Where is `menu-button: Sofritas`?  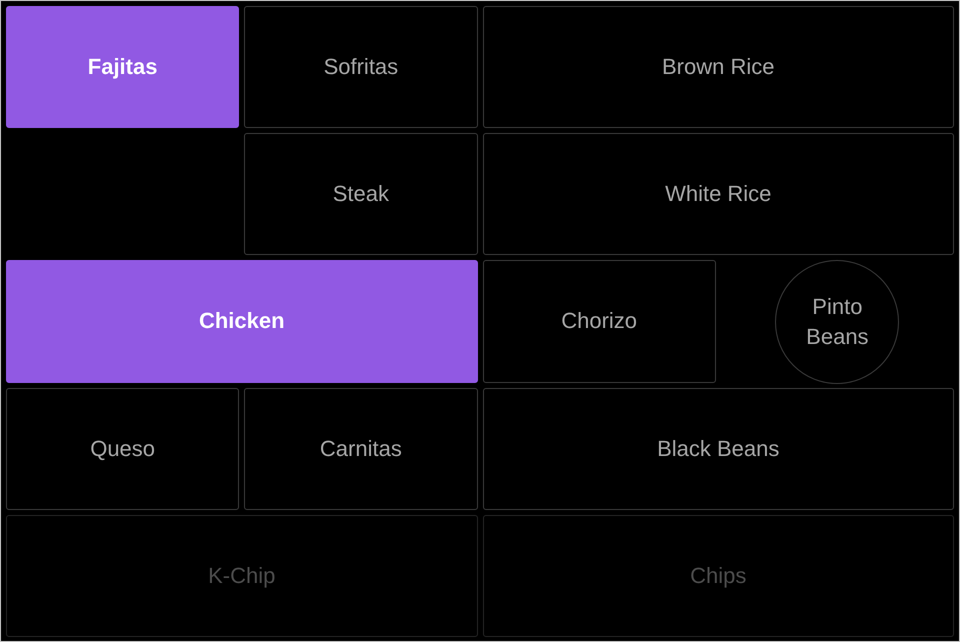 menu-button: Sofritas is located at coordinates (361, 67).